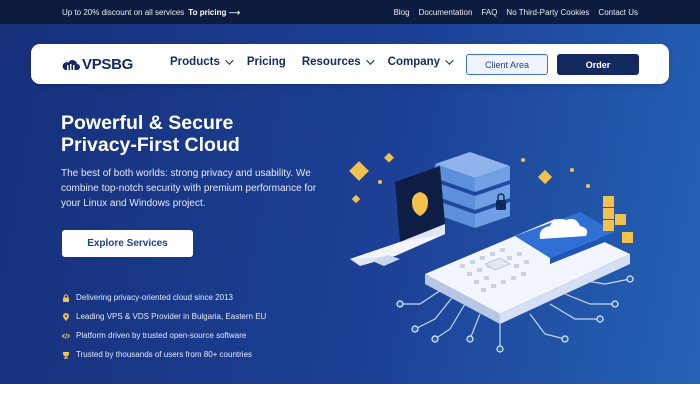 The height and width of the screenshot is (394, 700). I want to click on logo-text: VPSBG, so click(108, 64).